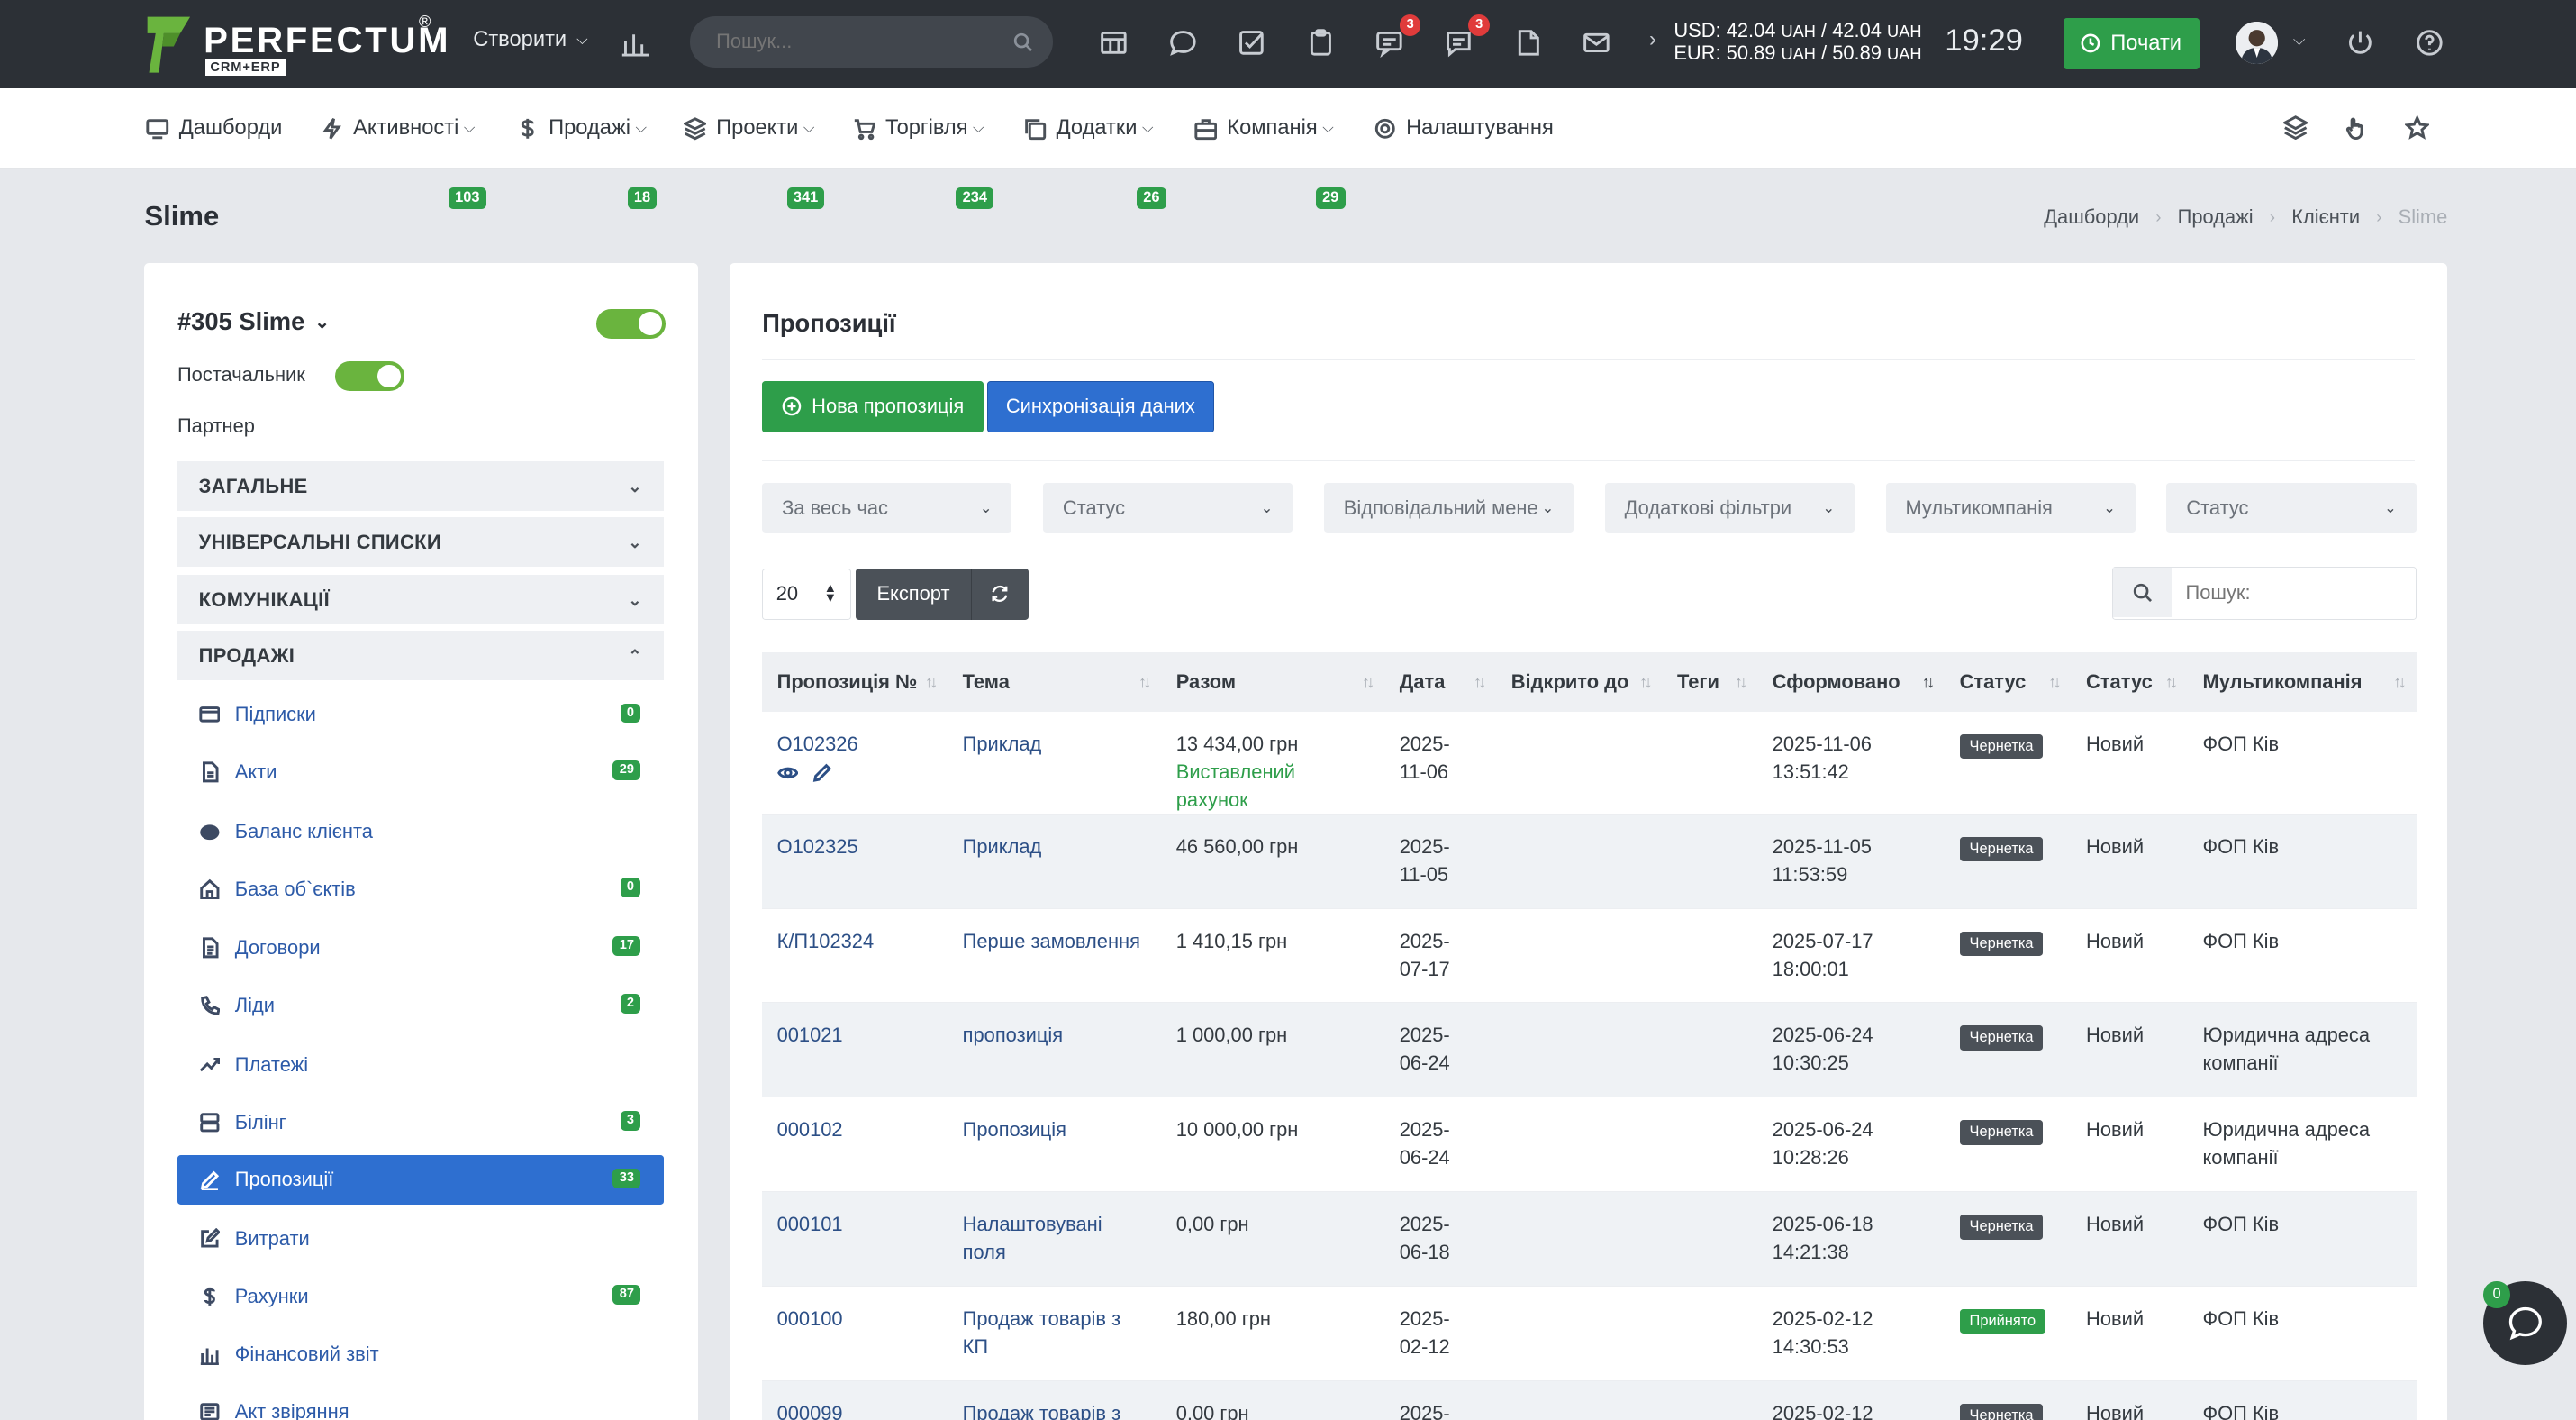 The width and height of the screenshot is (2576, 1420). I want to click on global-search, so click(871, 42).